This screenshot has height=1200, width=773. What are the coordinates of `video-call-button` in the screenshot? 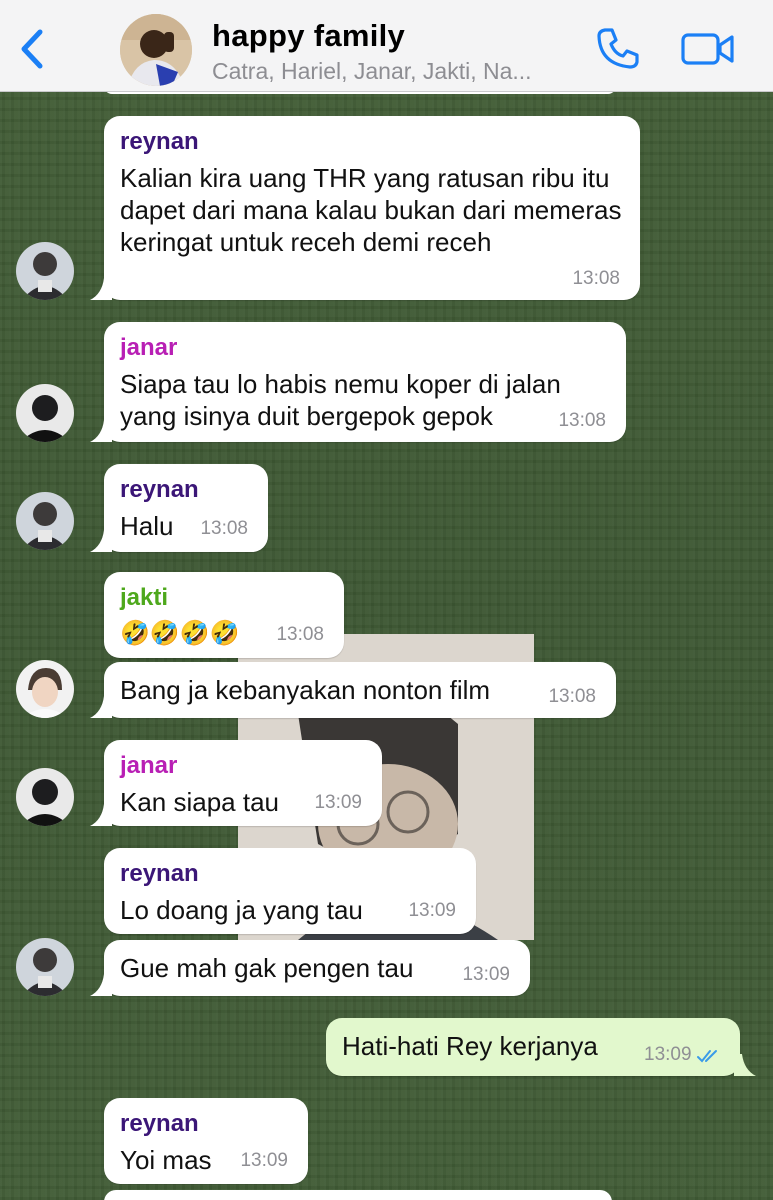 It's located at (708, 49).